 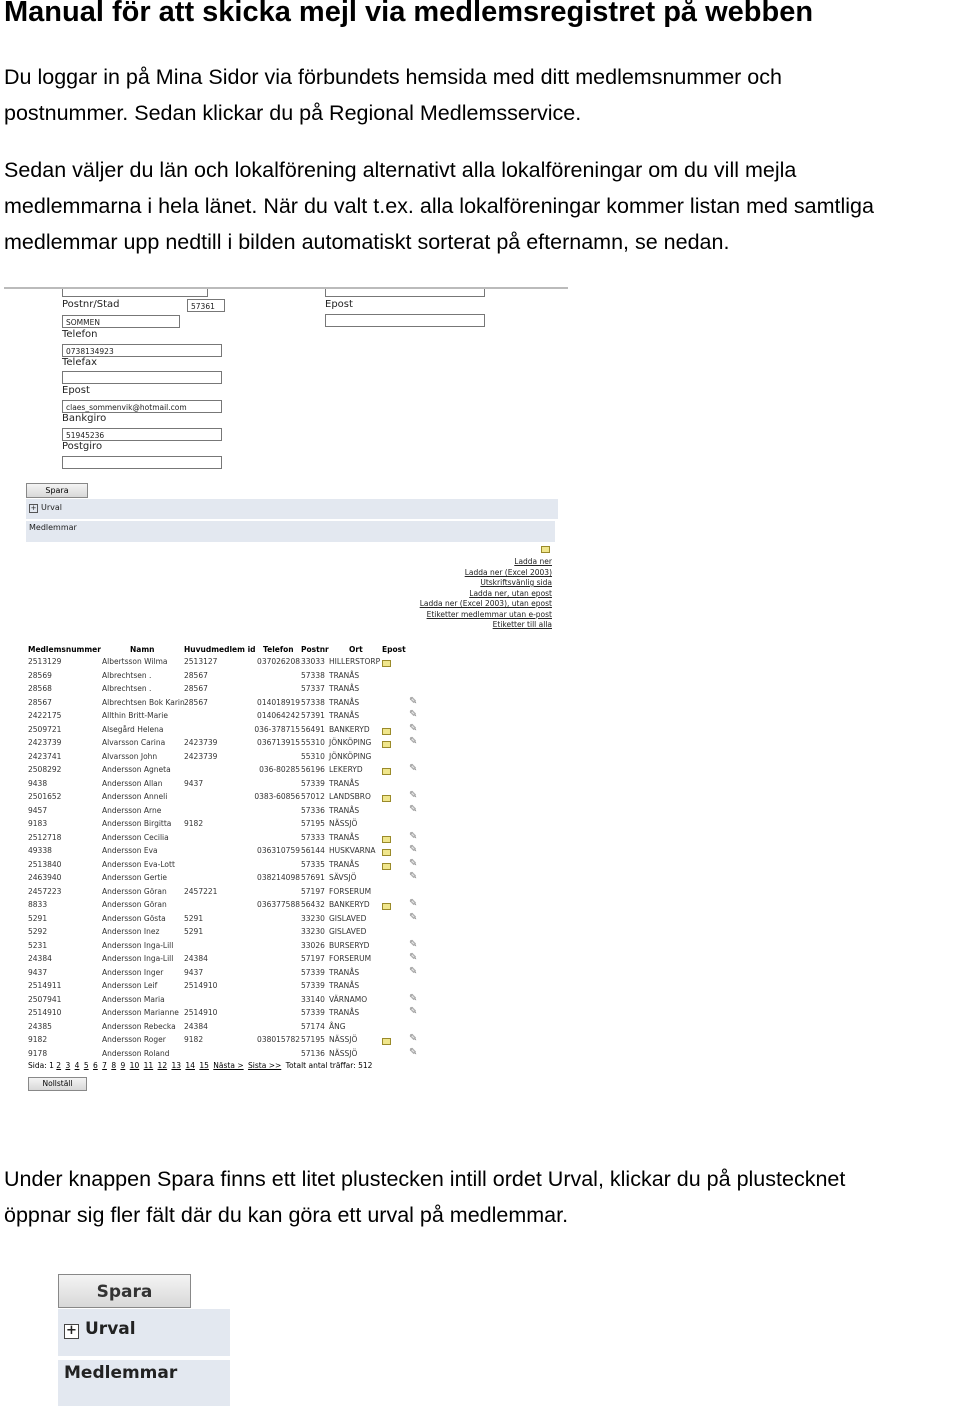 What do you see at coordinates (206, 305) in the screenshot?
I see `postnr-input: 57361` at bounding box center [206, 305].